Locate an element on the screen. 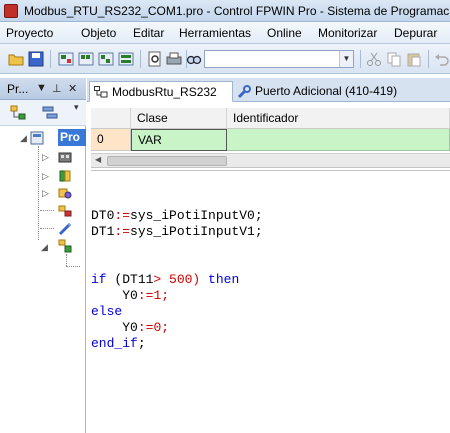  menu-herramientas: Herramientas is located at coordinates (215, 33).